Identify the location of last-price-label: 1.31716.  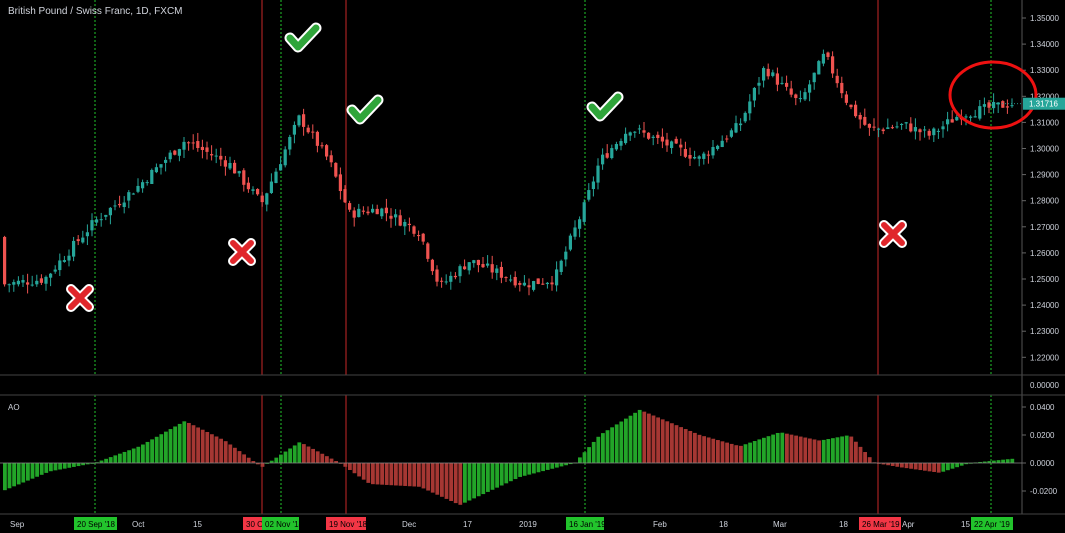
(1043, 104).